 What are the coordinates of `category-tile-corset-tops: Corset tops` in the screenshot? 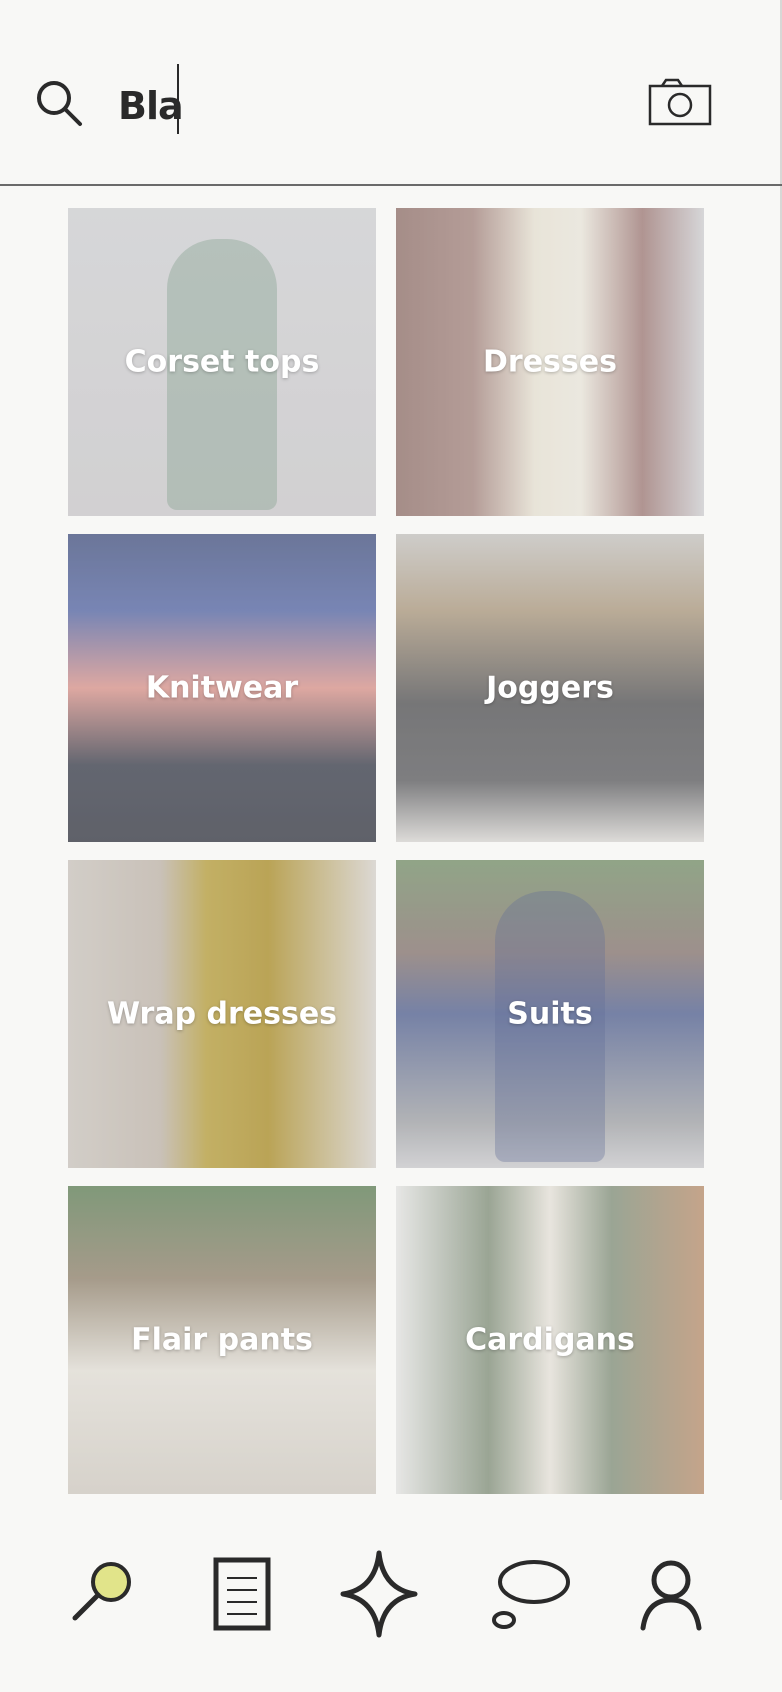 It's located at (222, 362).